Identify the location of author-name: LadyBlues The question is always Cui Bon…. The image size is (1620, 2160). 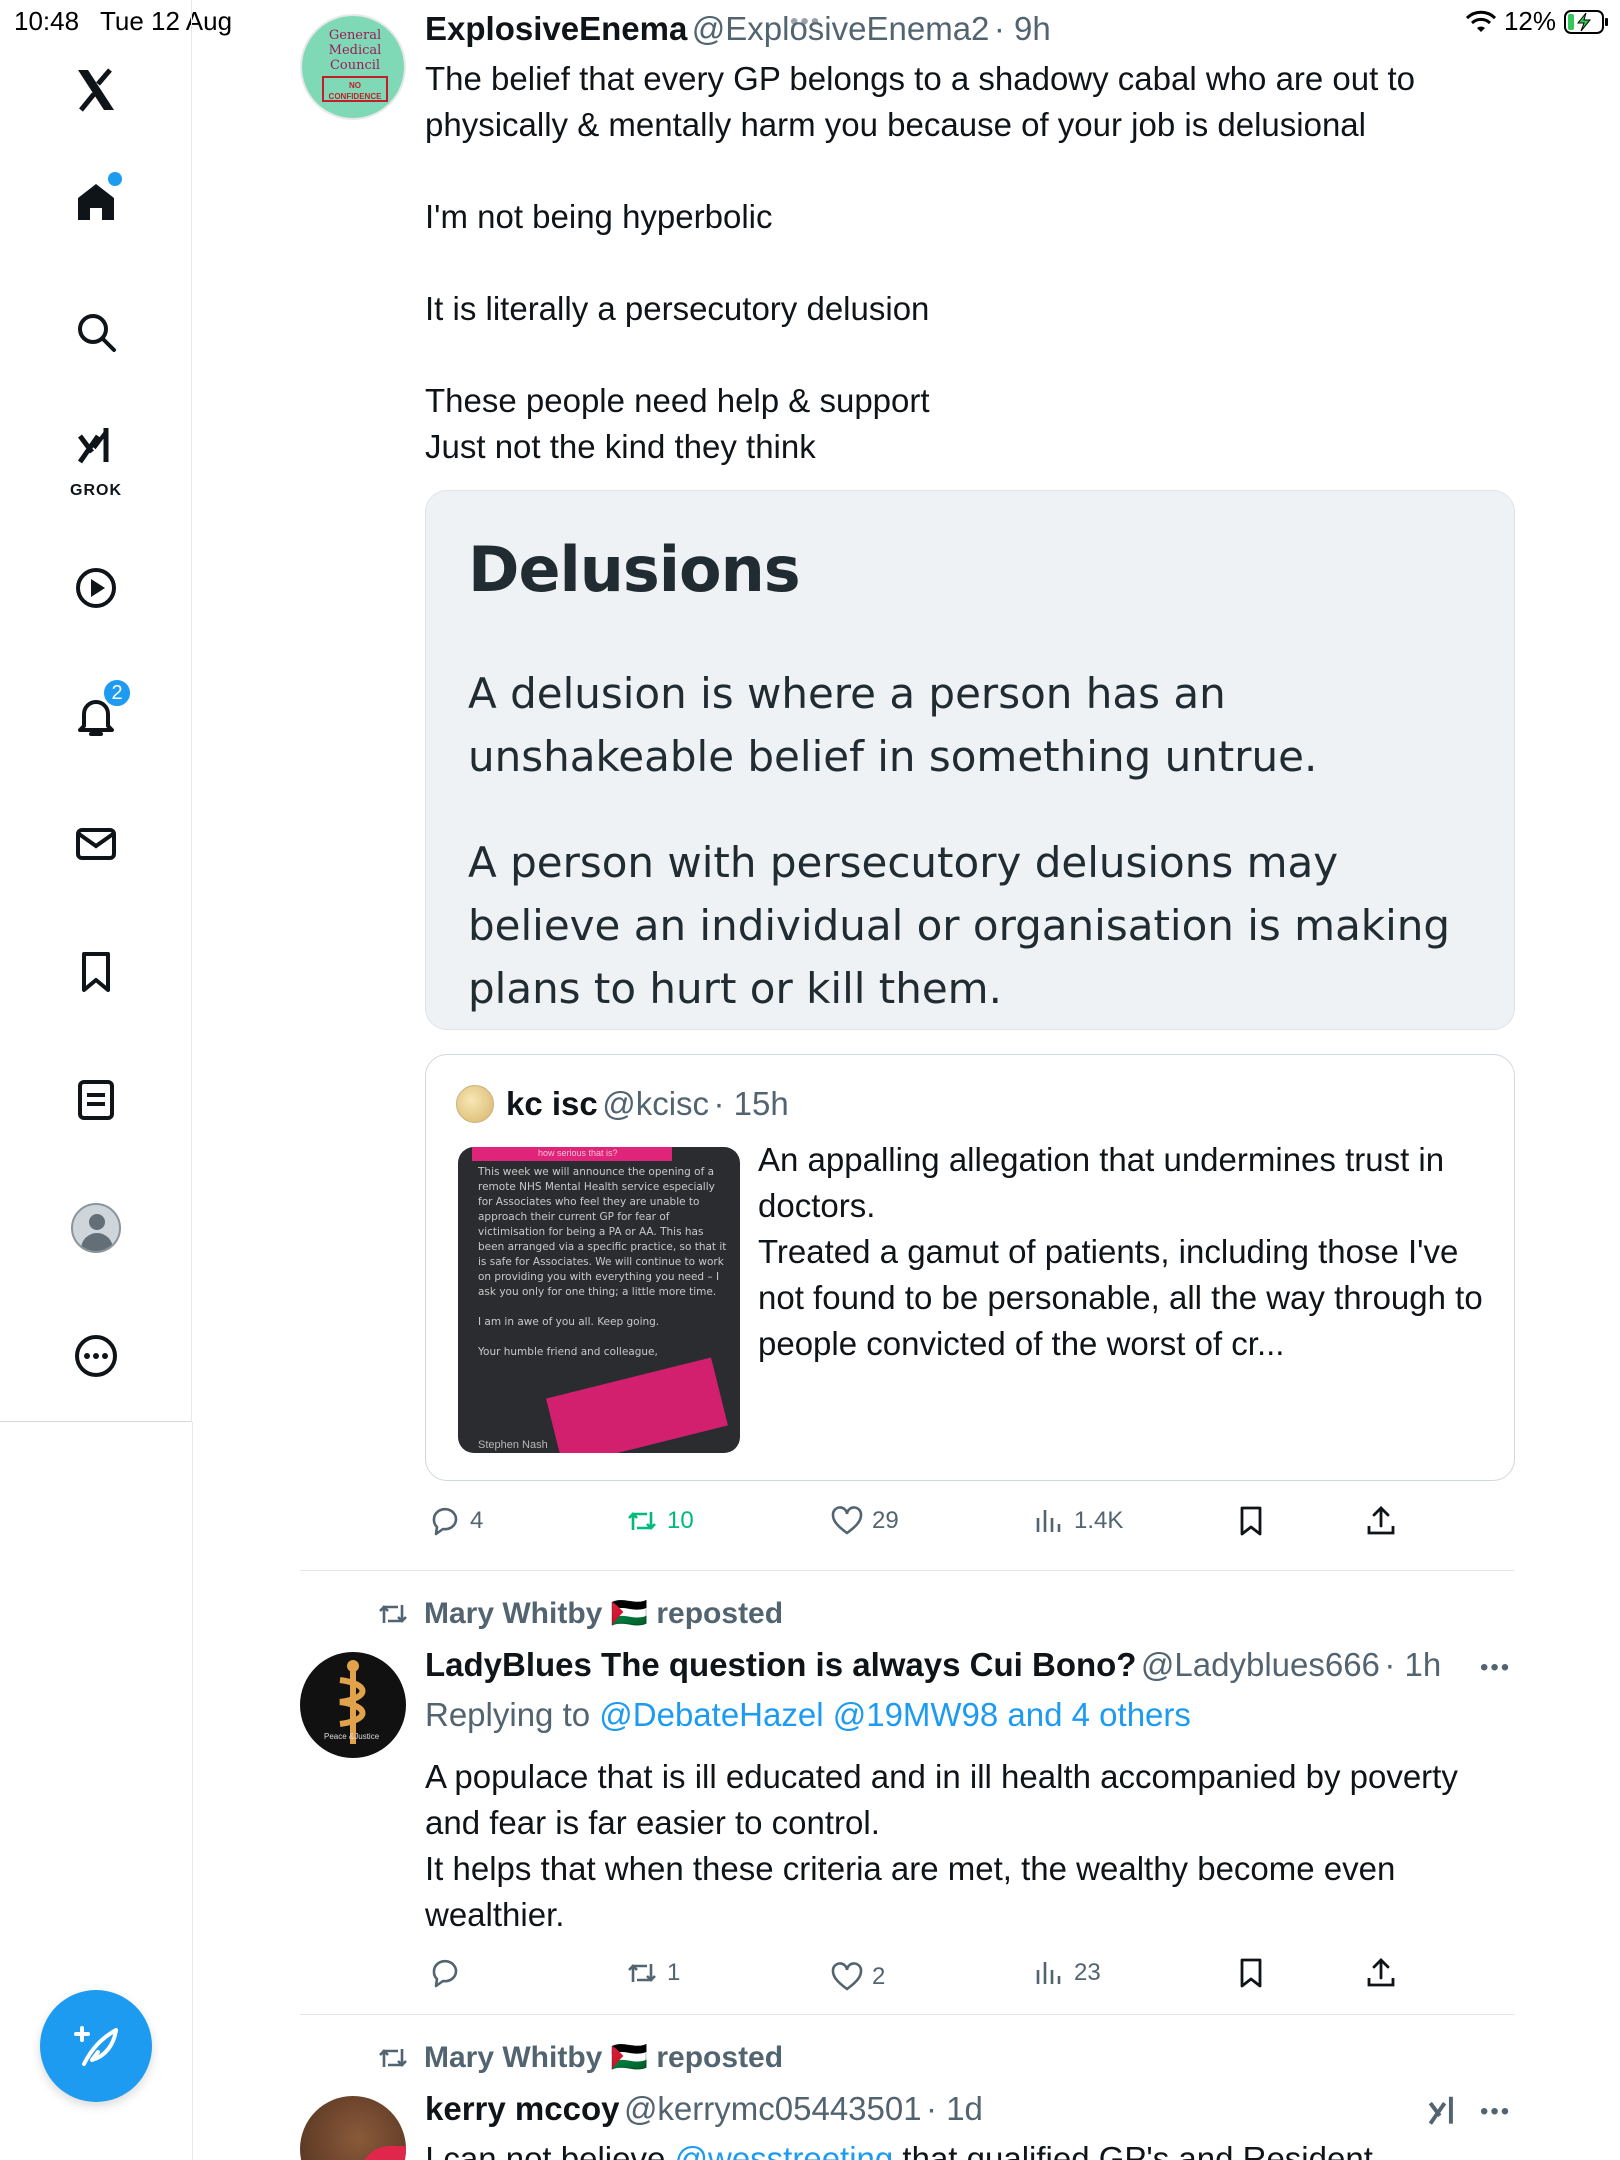
(780, 1664).